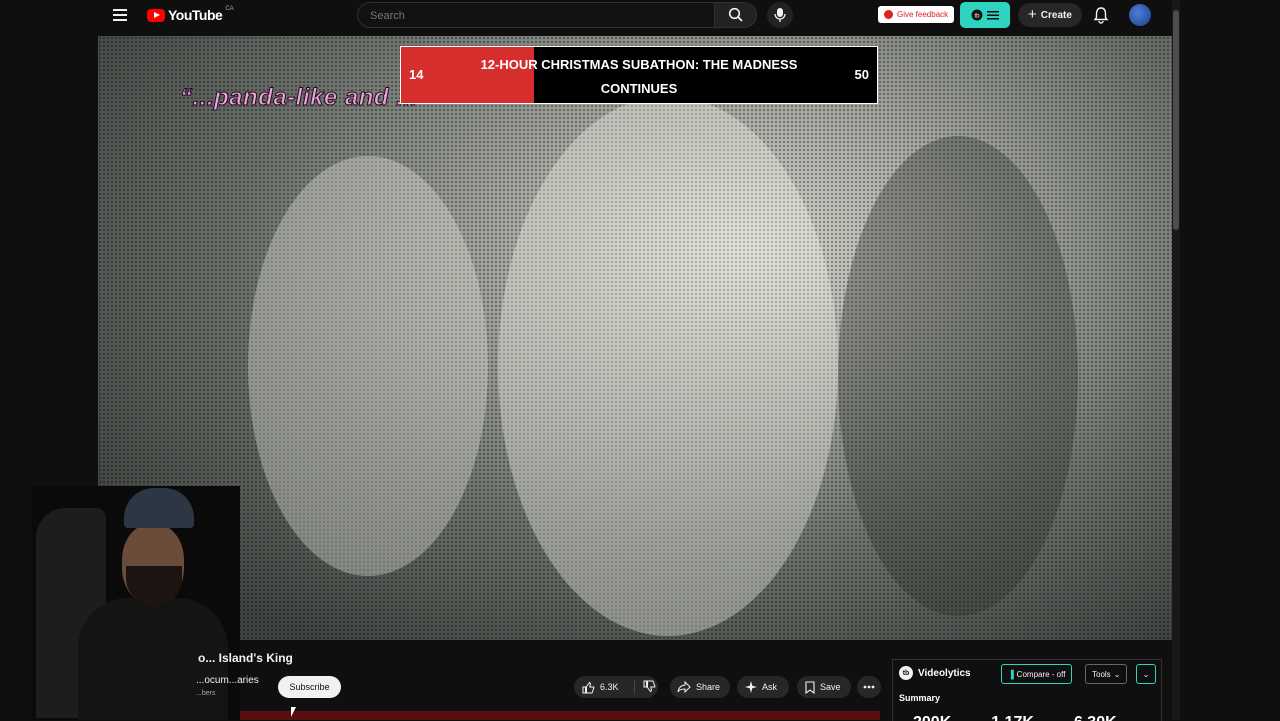 This screenshot has width=1280, height=721. What do you see at coordinates (920, 698) in the screenshot?
I see `summary-heading: Summary` at bounding box center [920, 698].